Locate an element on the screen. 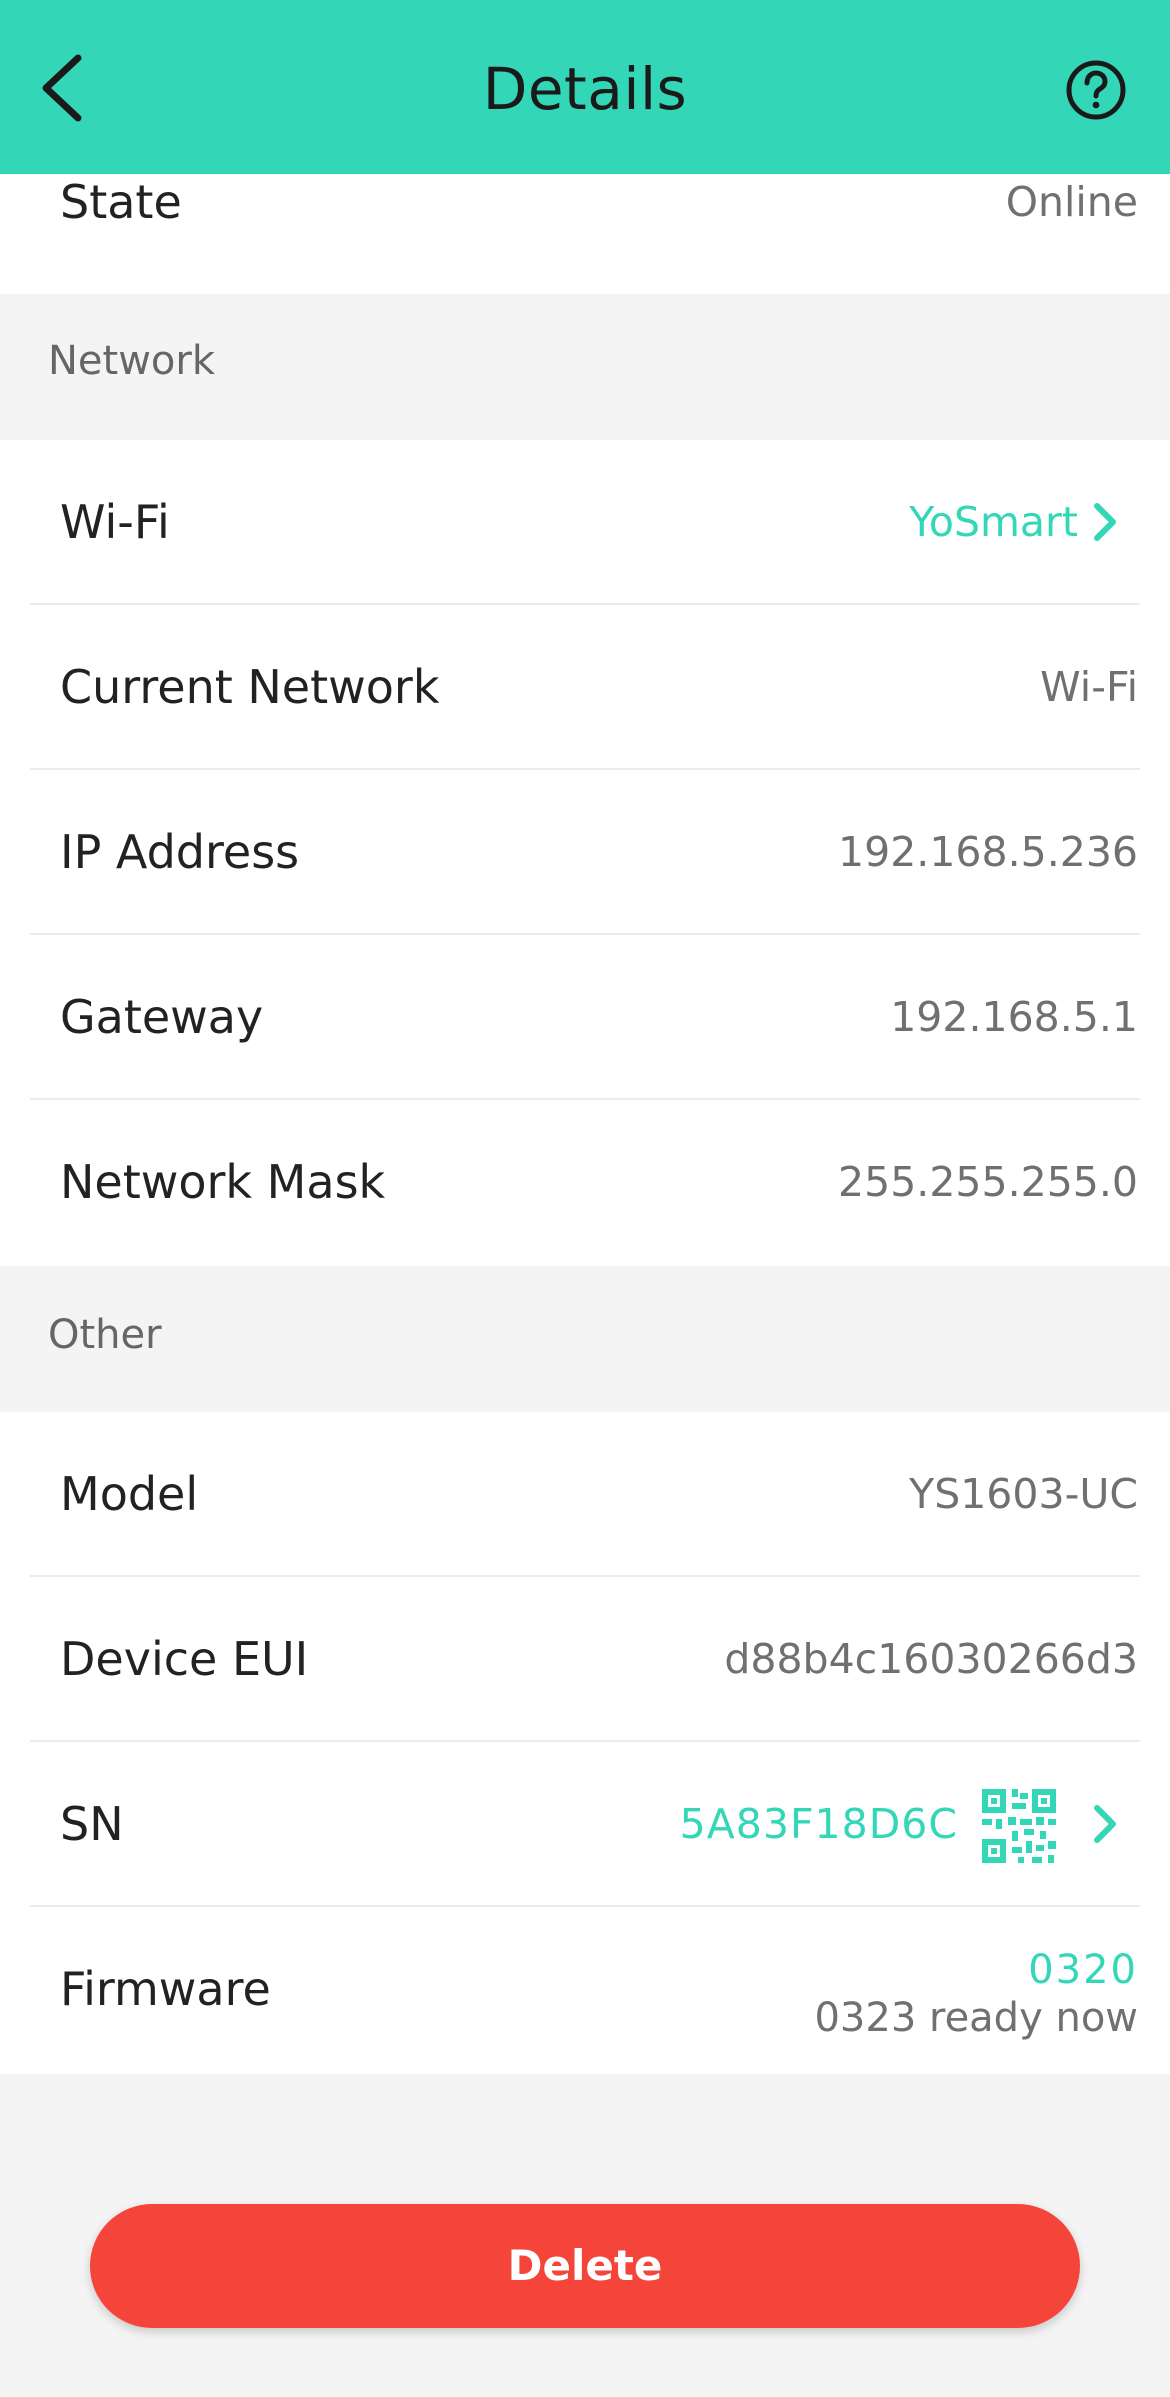  firmware-current-version: 0320 is located at coordinates (1083, 1970).